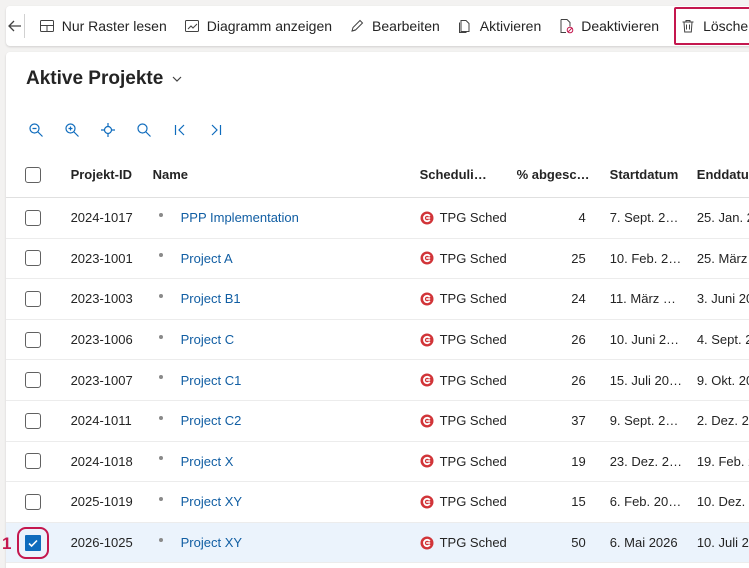 Image resolution: width=749 pixels, height=568 pixels. I want to click on activate-button: Aktivieren, so click(499, 26).